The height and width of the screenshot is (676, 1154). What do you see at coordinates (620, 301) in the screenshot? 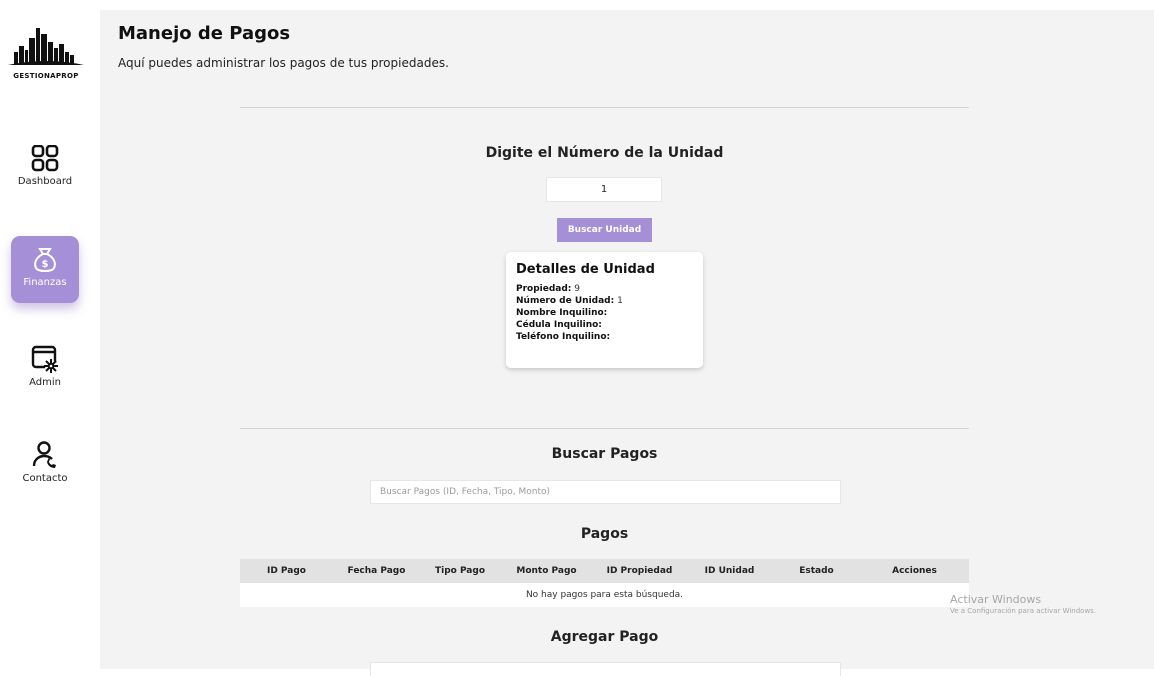
I see `numero-unidad-value: 1` at bounding box center [620, 301].